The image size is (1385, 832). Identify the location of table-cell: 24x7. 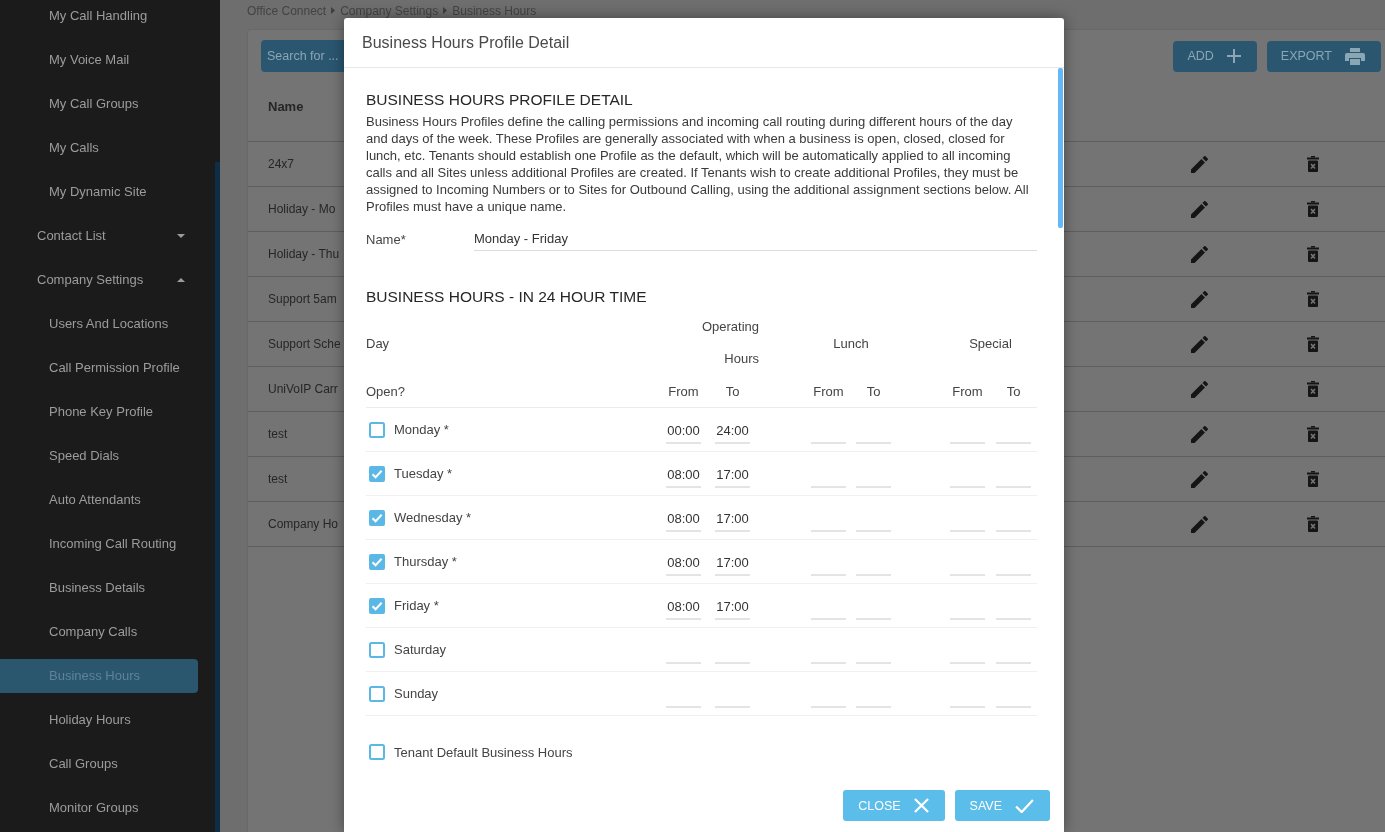
(281, 164).